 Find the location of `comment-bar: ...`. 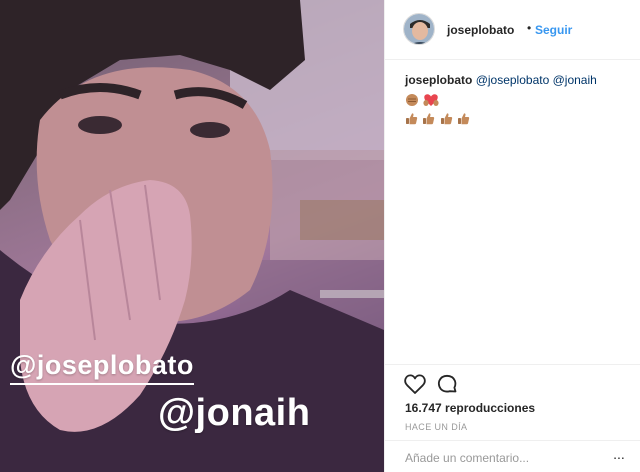

comment-bar: ... is located at coordinates (512, 456).